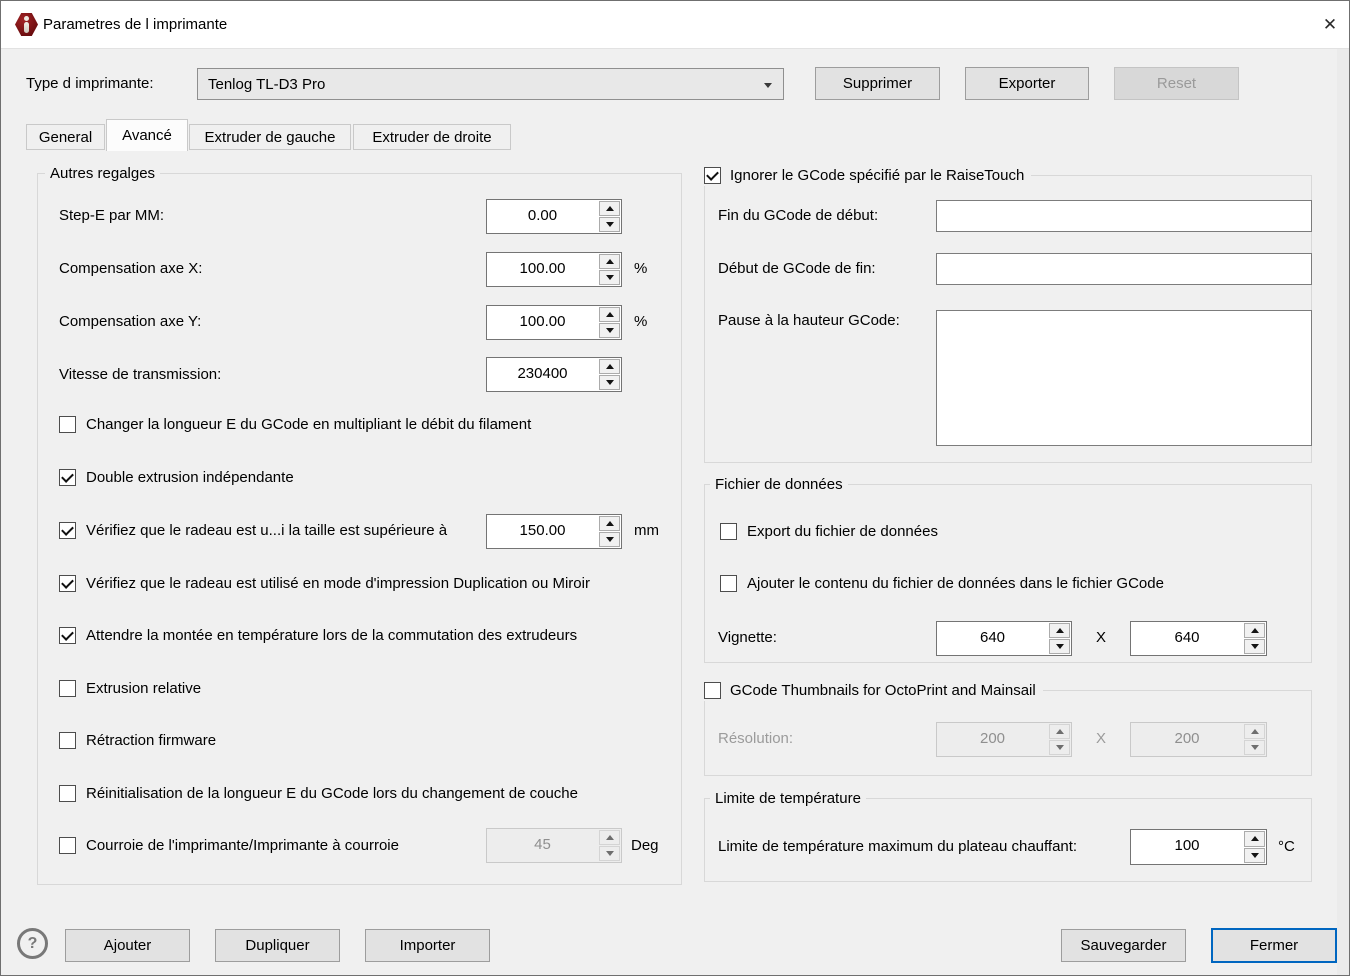  What do you see at coordinates (542, 216) in the screenshot?
I see `step-e-value: 0.00` at bounding box center [542, 216].